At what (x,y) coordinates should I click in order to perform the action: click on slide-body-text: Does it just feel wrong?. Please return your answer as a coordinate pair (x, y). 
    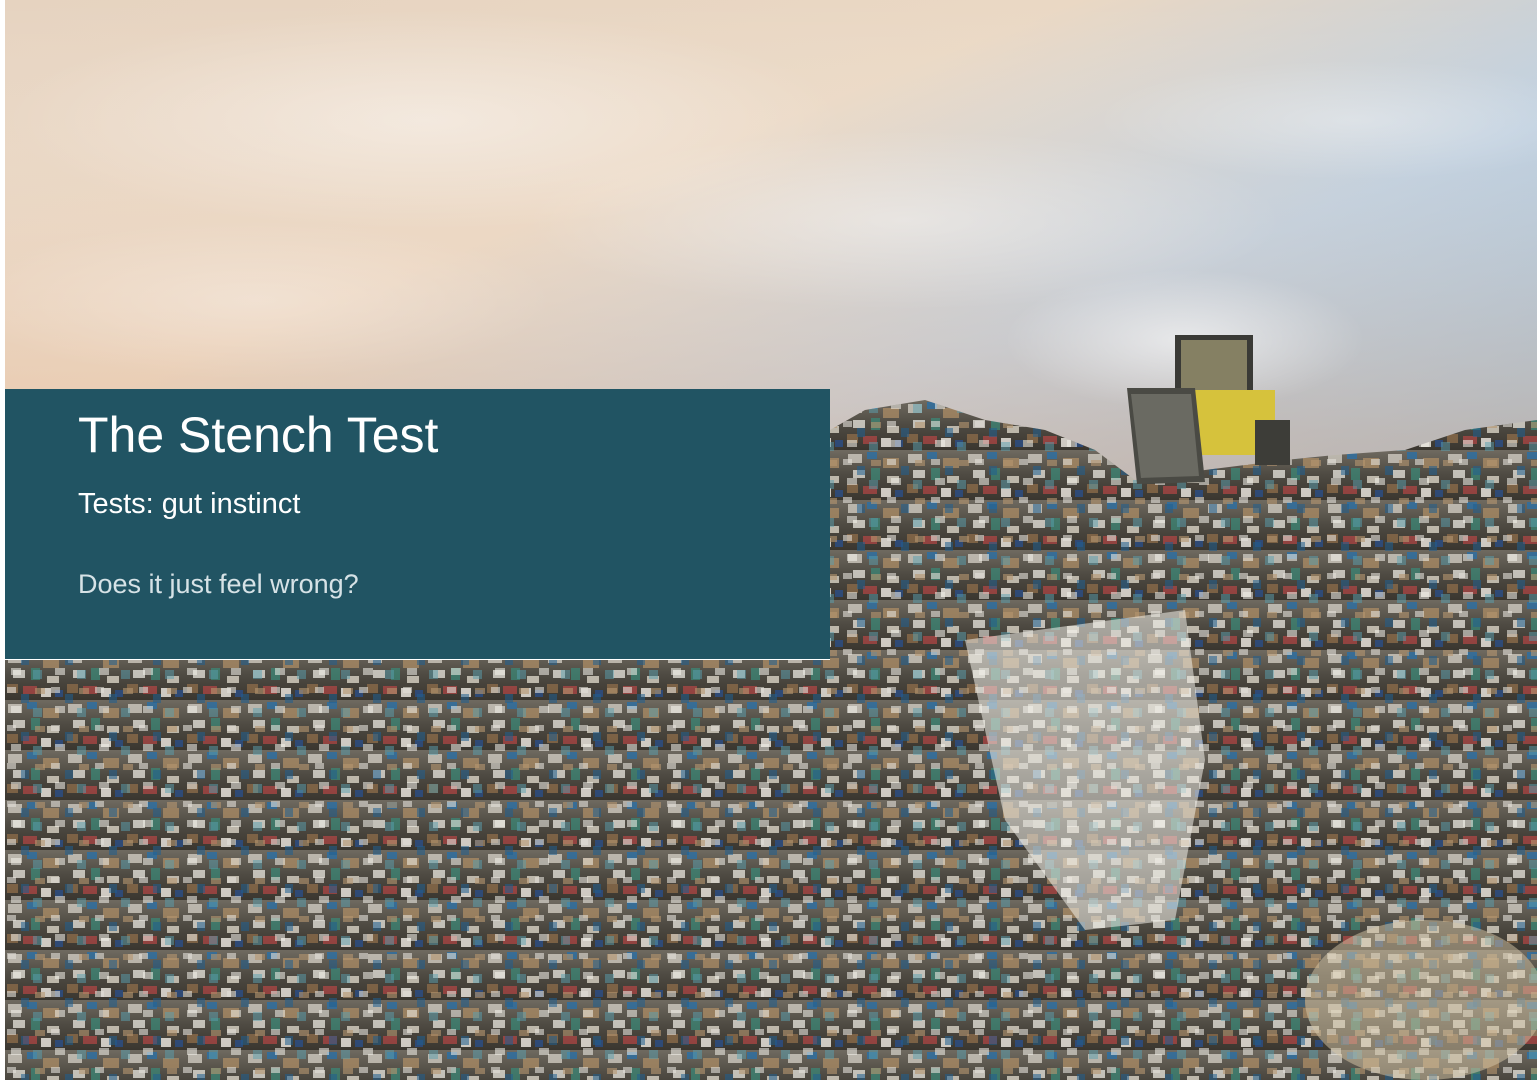
    Looking at the image, I should click on (218, 584).